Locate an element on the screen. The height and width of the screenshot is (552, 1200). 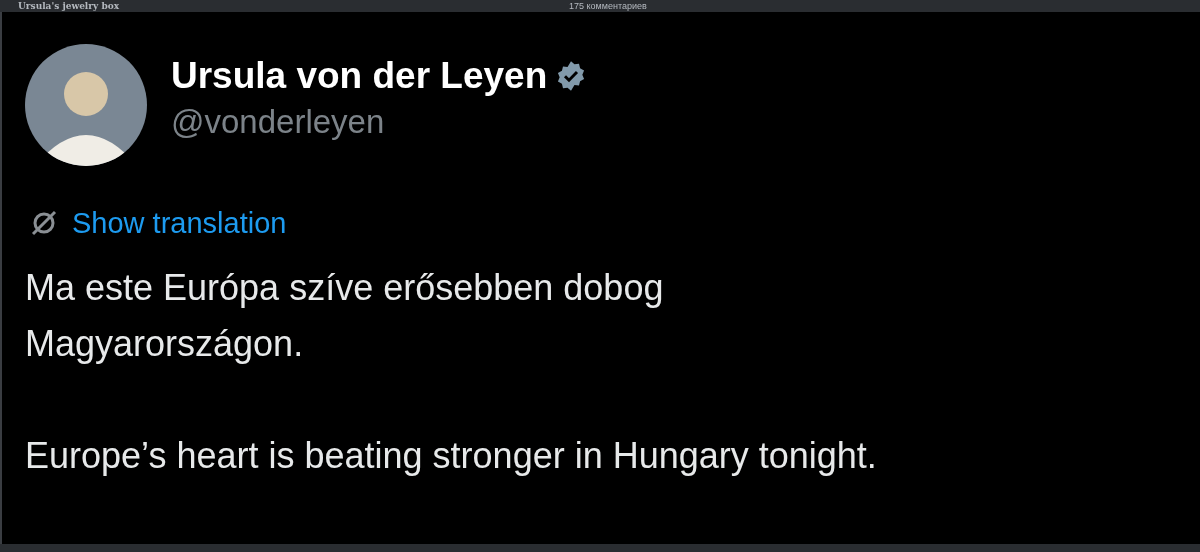
comment-count: 175 комментариев is located at coordinates (608, 6).